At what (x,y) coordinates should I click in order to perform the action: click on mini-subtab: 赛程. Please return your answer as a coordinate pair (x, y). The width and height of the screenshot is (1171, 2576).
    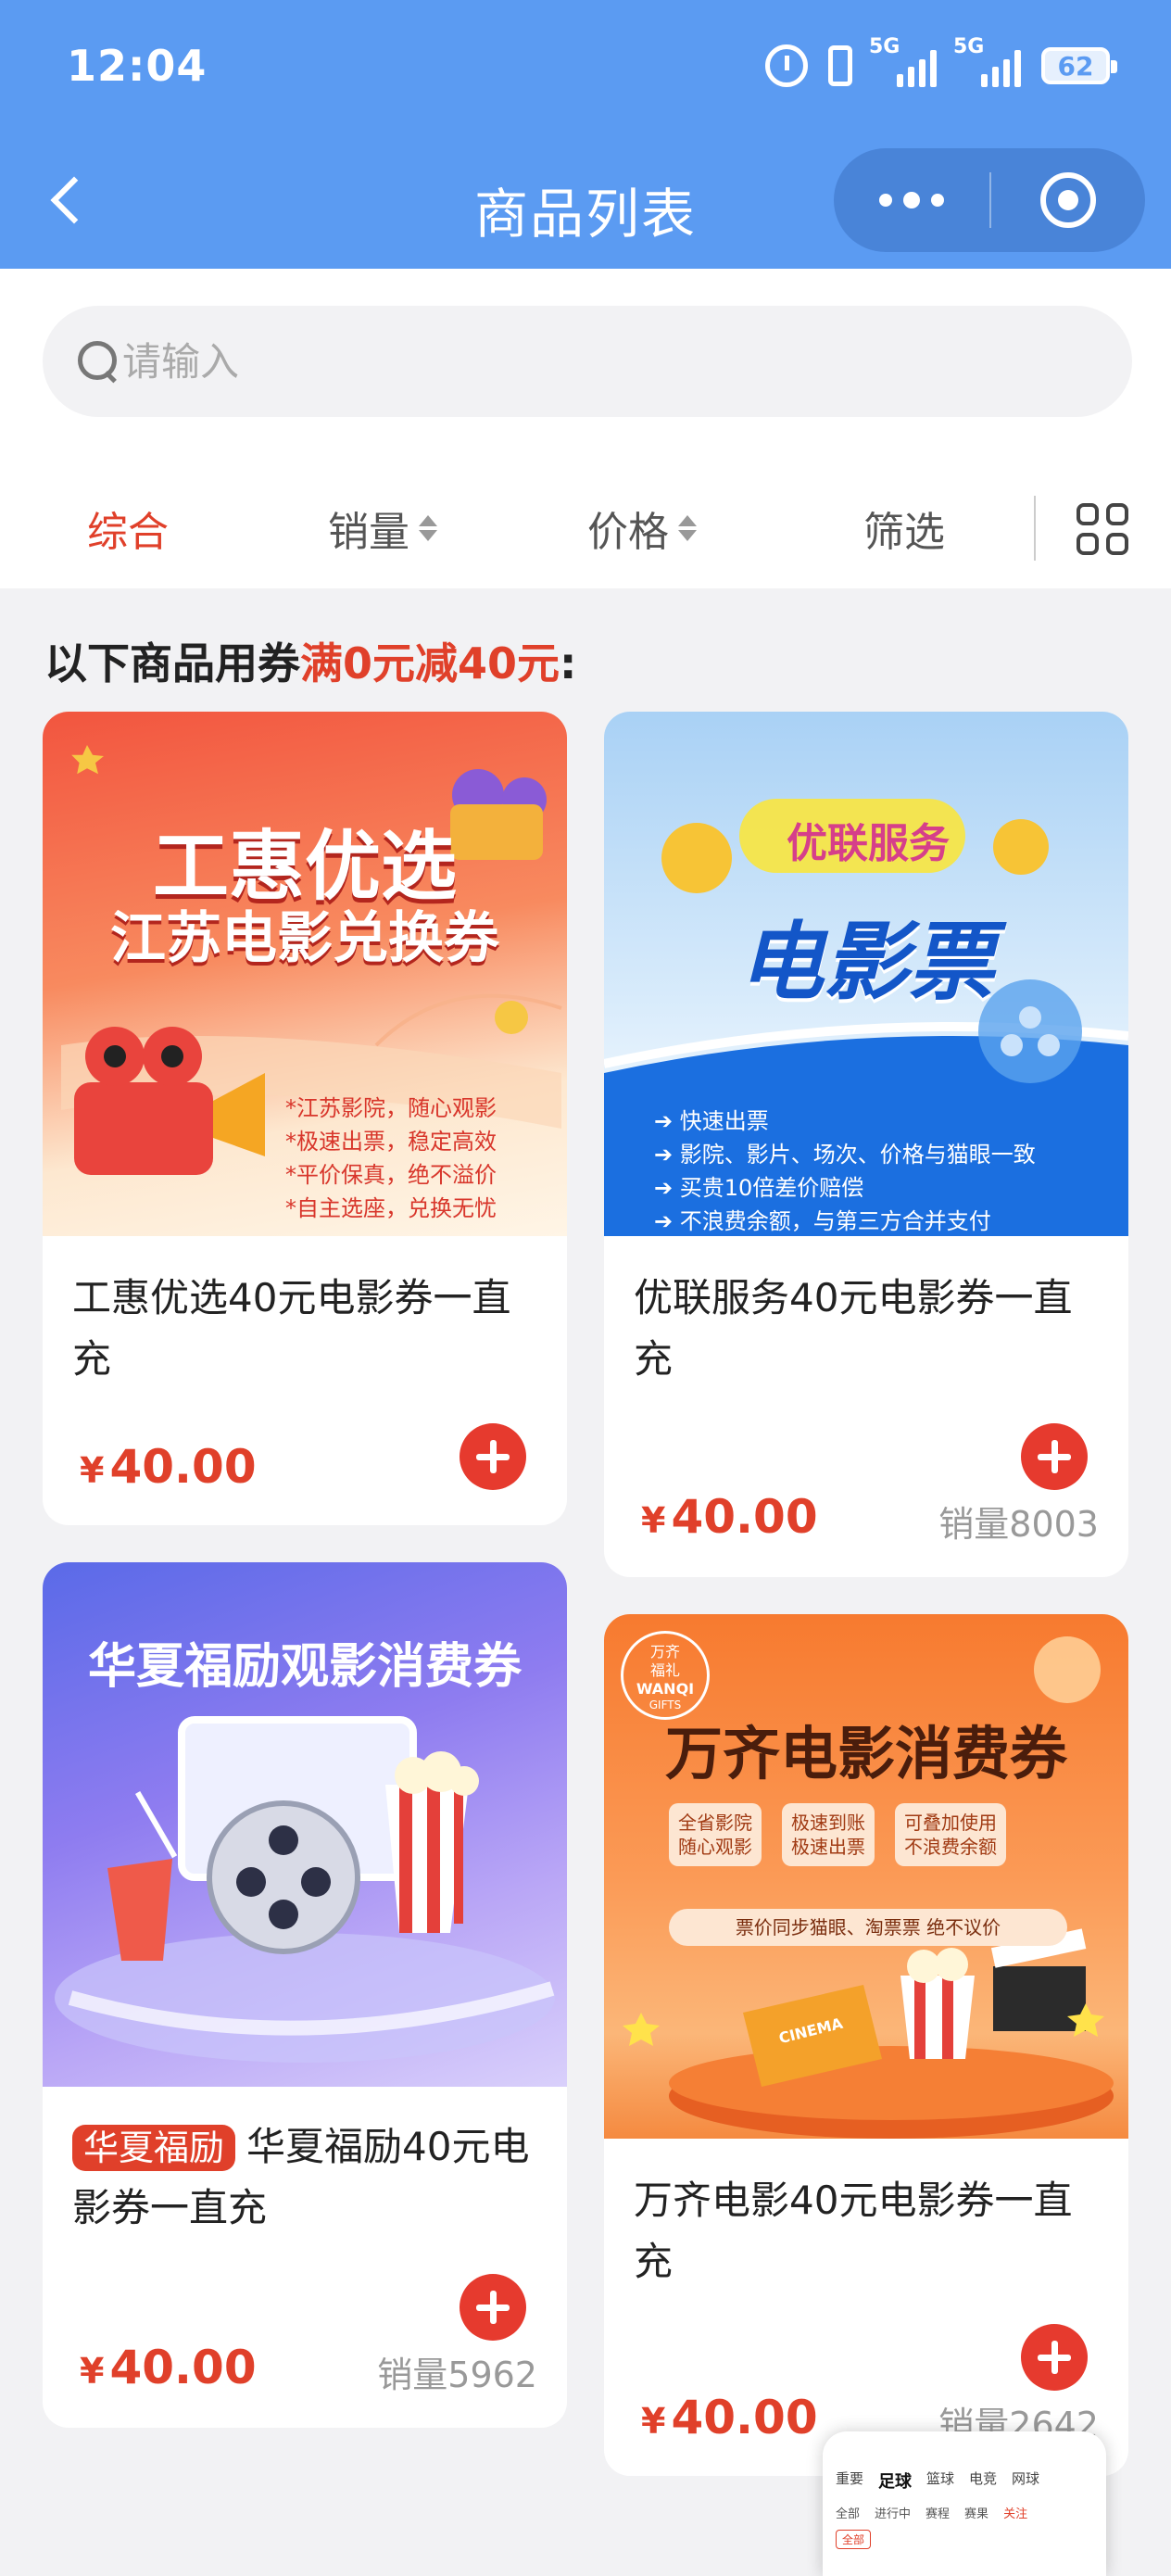
    Looking at the image, I should click on (938, 2514).